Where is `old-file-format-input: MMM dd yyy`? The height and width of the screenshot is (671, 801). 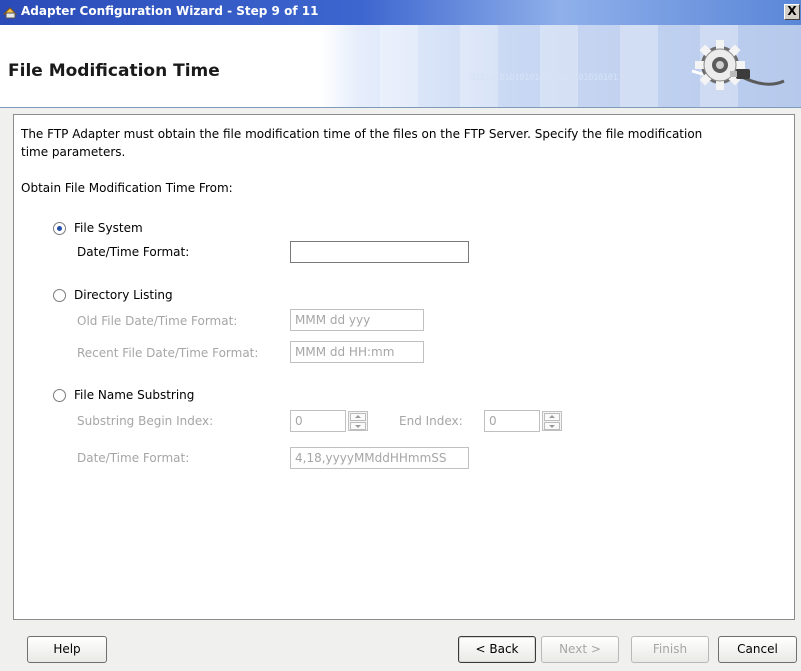
old-file-format-input: MMM dd yyy is located at coordinates (357, 320).